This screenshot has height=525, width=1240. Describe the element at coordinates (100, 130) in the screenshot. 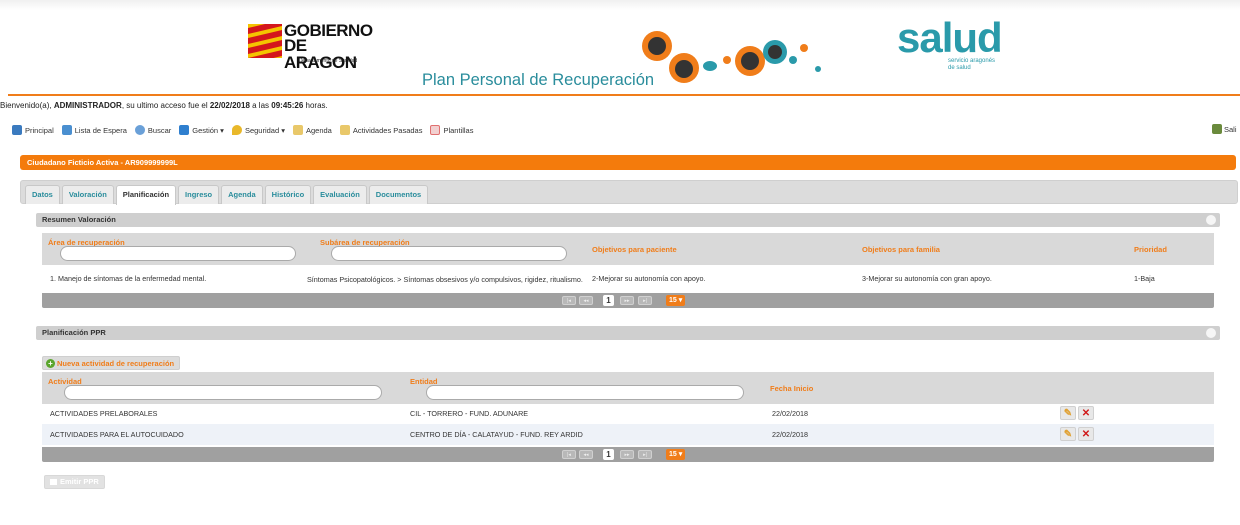

I see `menu-label: Lista de Espera` at that location.